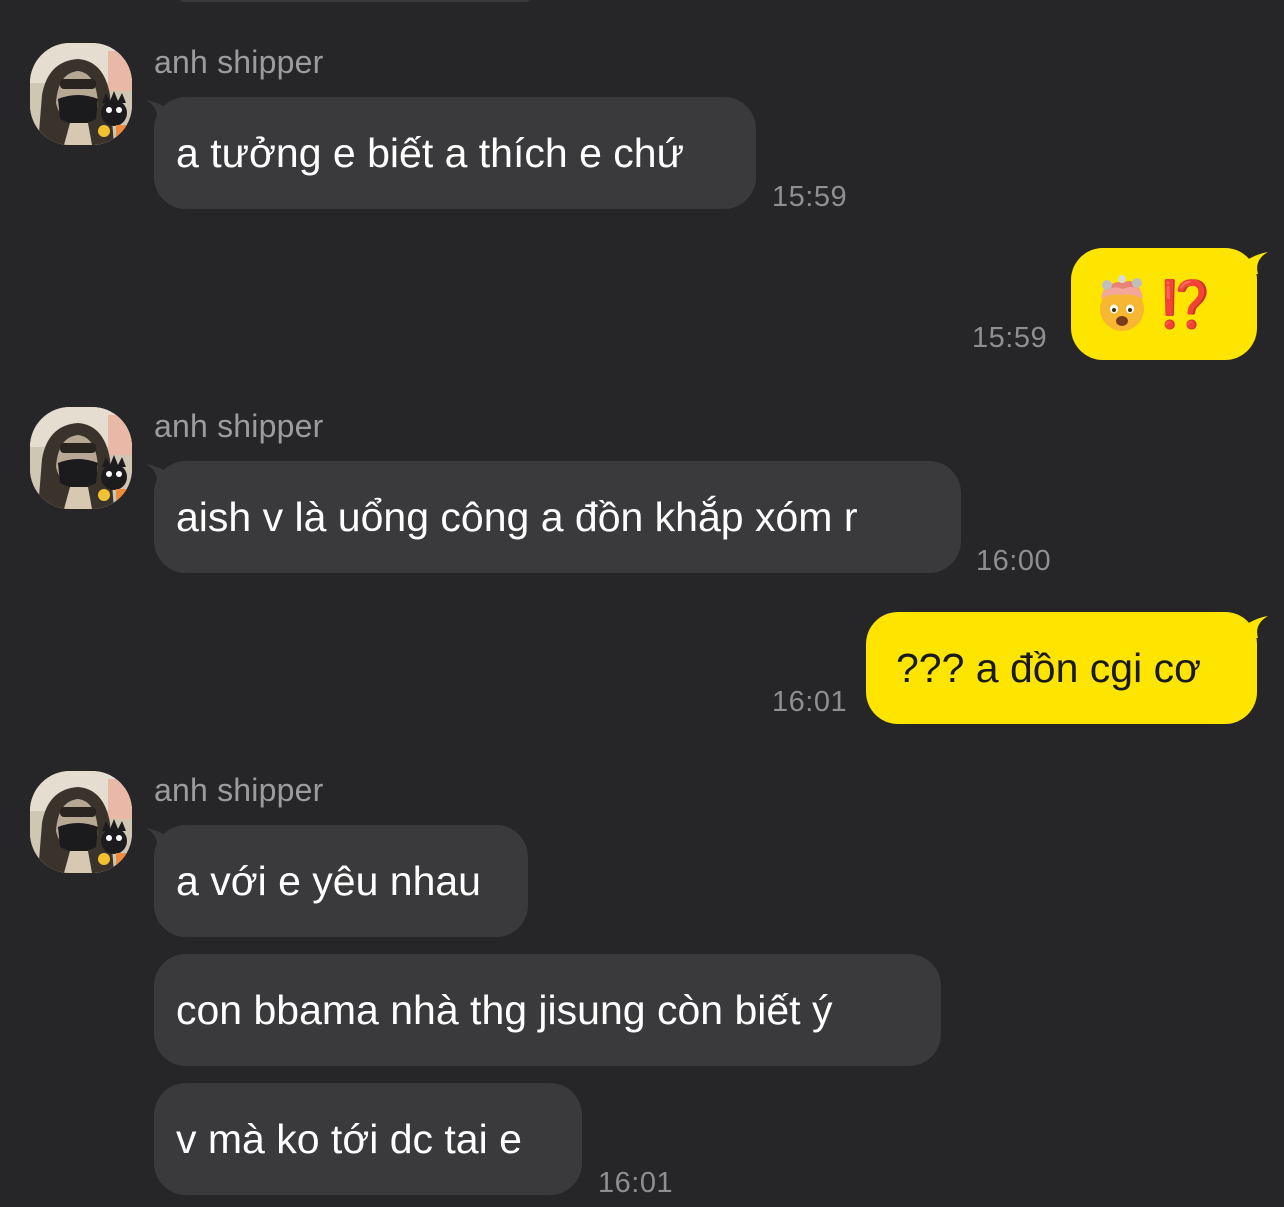  I want to click on message-bubble-incoming: aish v là uổng công a đồn khắp xóm r, so click(557, 517).